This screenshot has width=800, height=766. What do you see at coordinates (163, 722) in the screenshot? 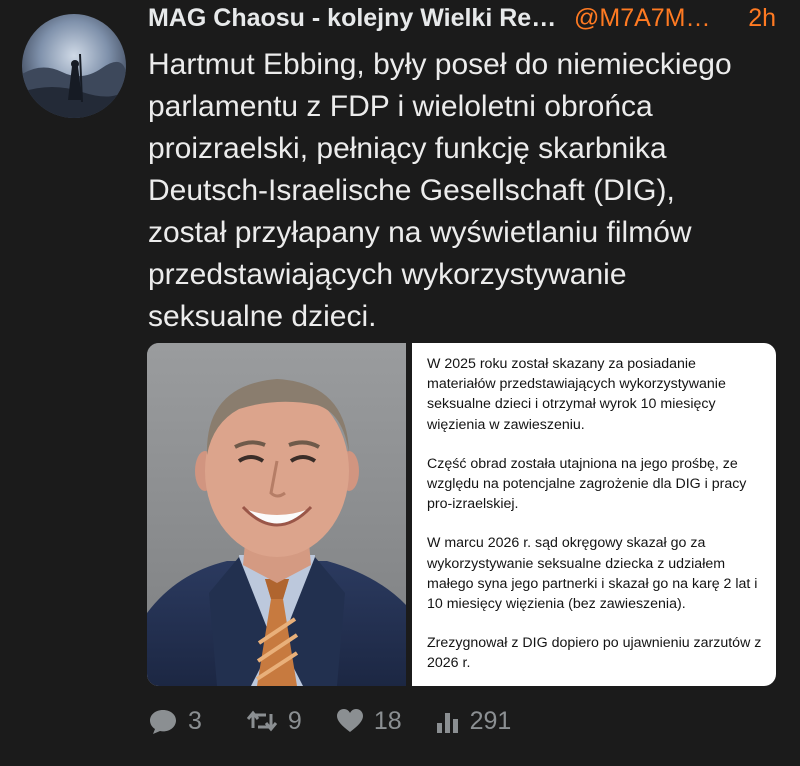
I see `speech-bubble-icon` at bounding box center [163, 722].